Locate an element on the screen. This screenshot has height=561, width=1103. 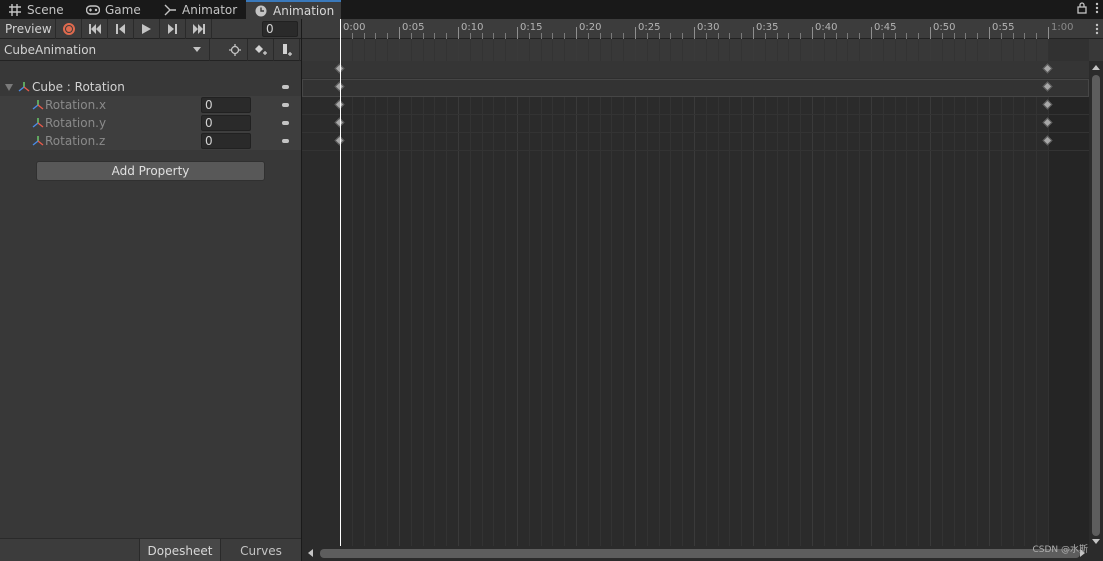
tab-curves: Curves is located at coordinates (260, 550).